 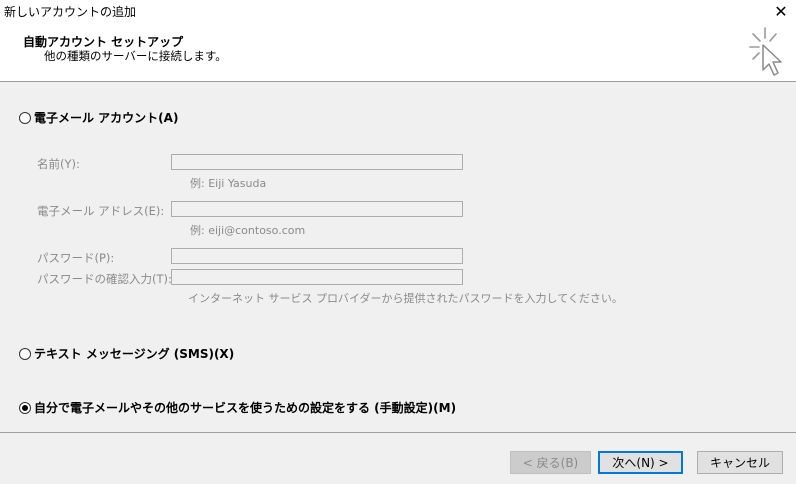 I want to click on close-icon: ✕, so click(x=781, y=11).